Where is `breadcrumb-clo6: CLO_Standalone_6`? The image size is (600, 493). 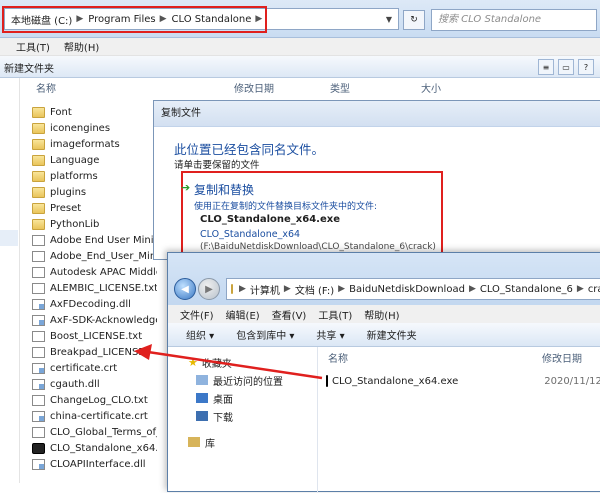
breadcrumb-clo6: CLO_Standalone_6 is located at coordinates (526, 289).